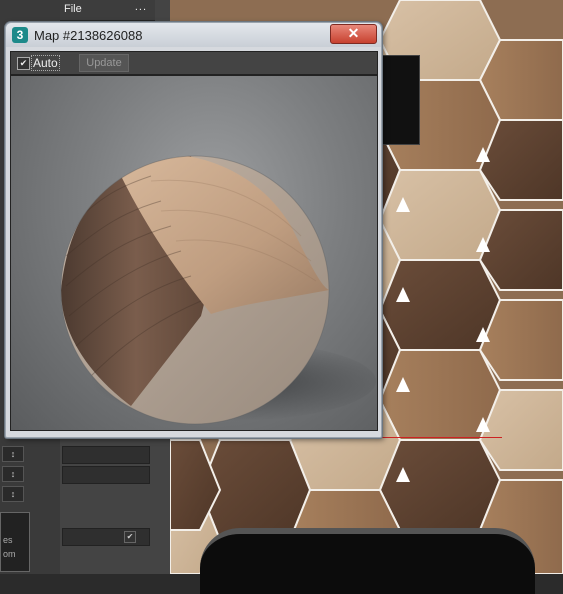 The height and width of the screenshot is (594, 563). Describe the element at coordinates (88, 35) in the screenshot. I see `window-title: Map #2138626088` at that location.